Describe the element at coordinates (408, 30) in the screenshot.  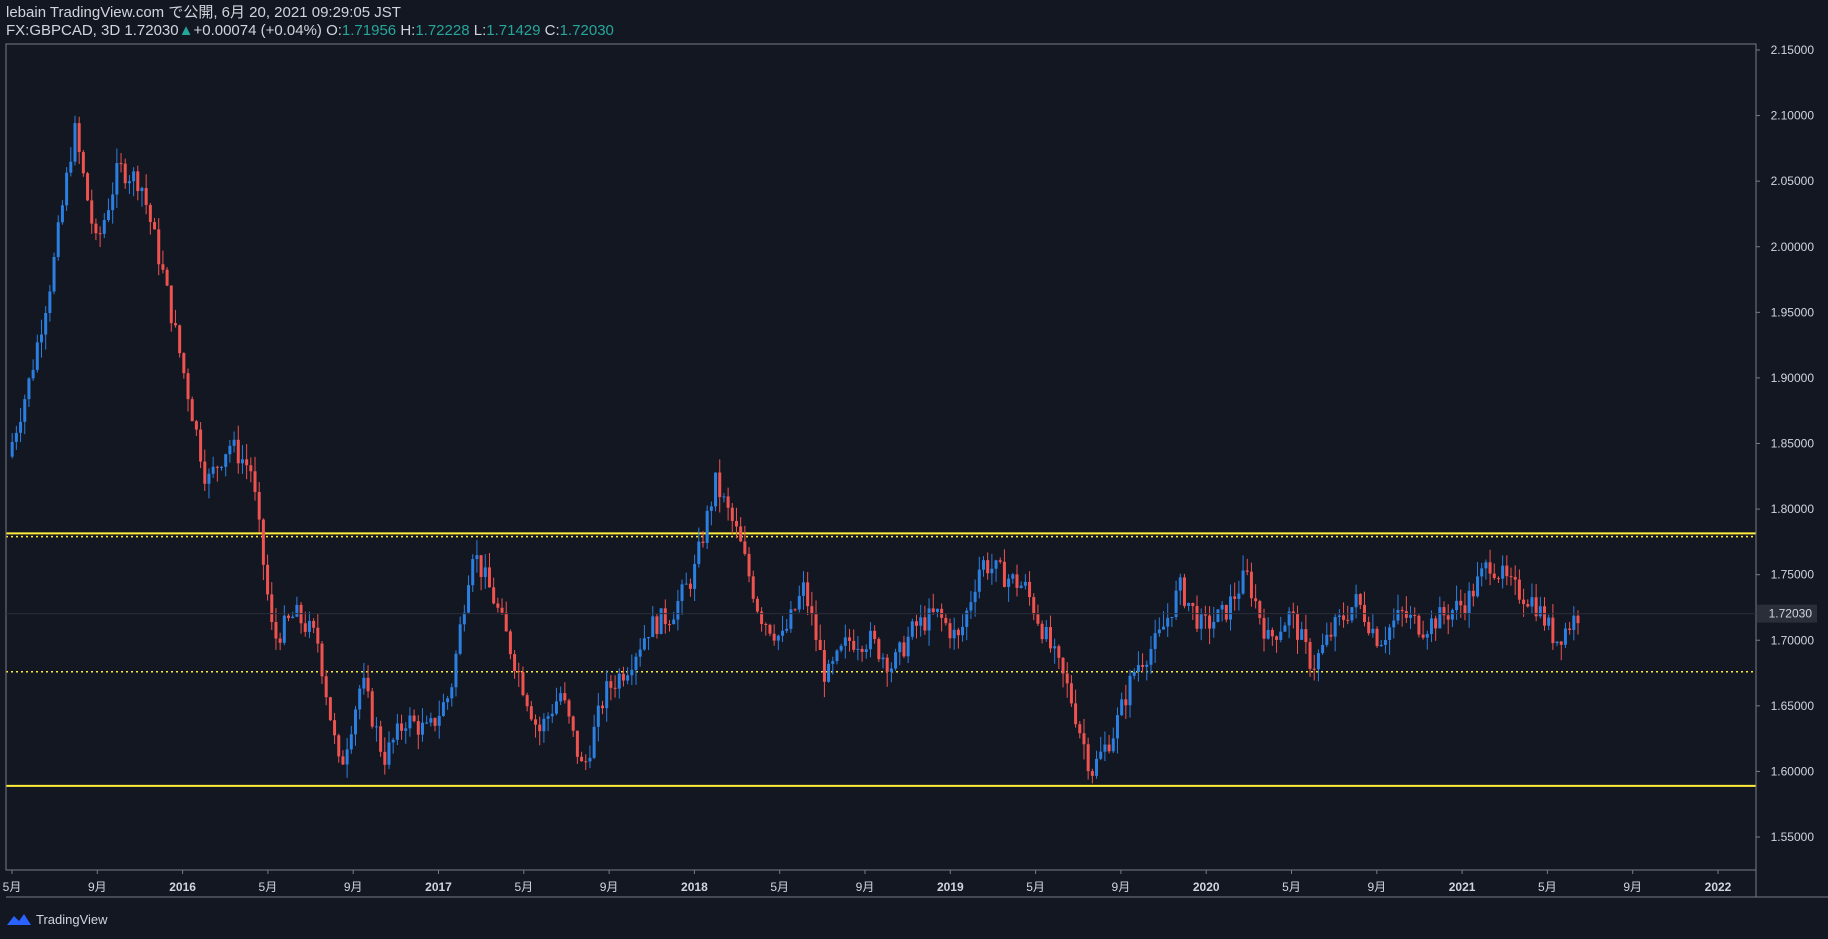
I see `high-label: H:` at that location.